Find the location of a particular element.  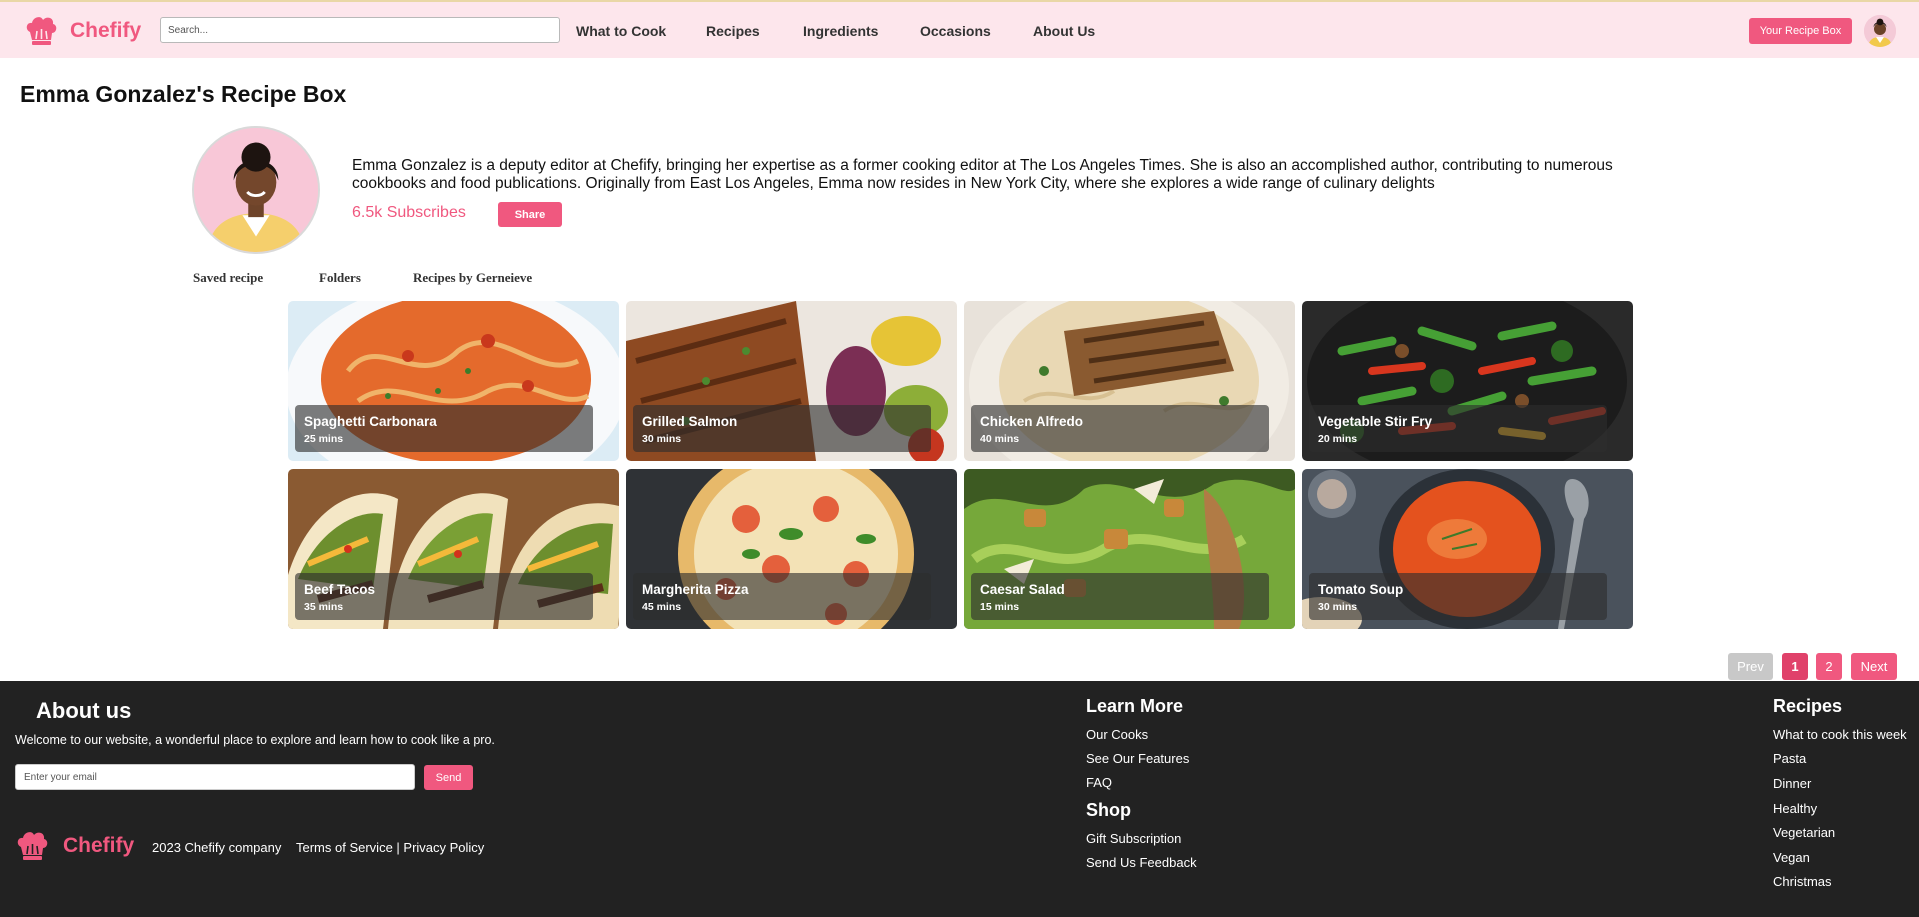

prev-page-button: Prev is located at coordinates (1750, 666).